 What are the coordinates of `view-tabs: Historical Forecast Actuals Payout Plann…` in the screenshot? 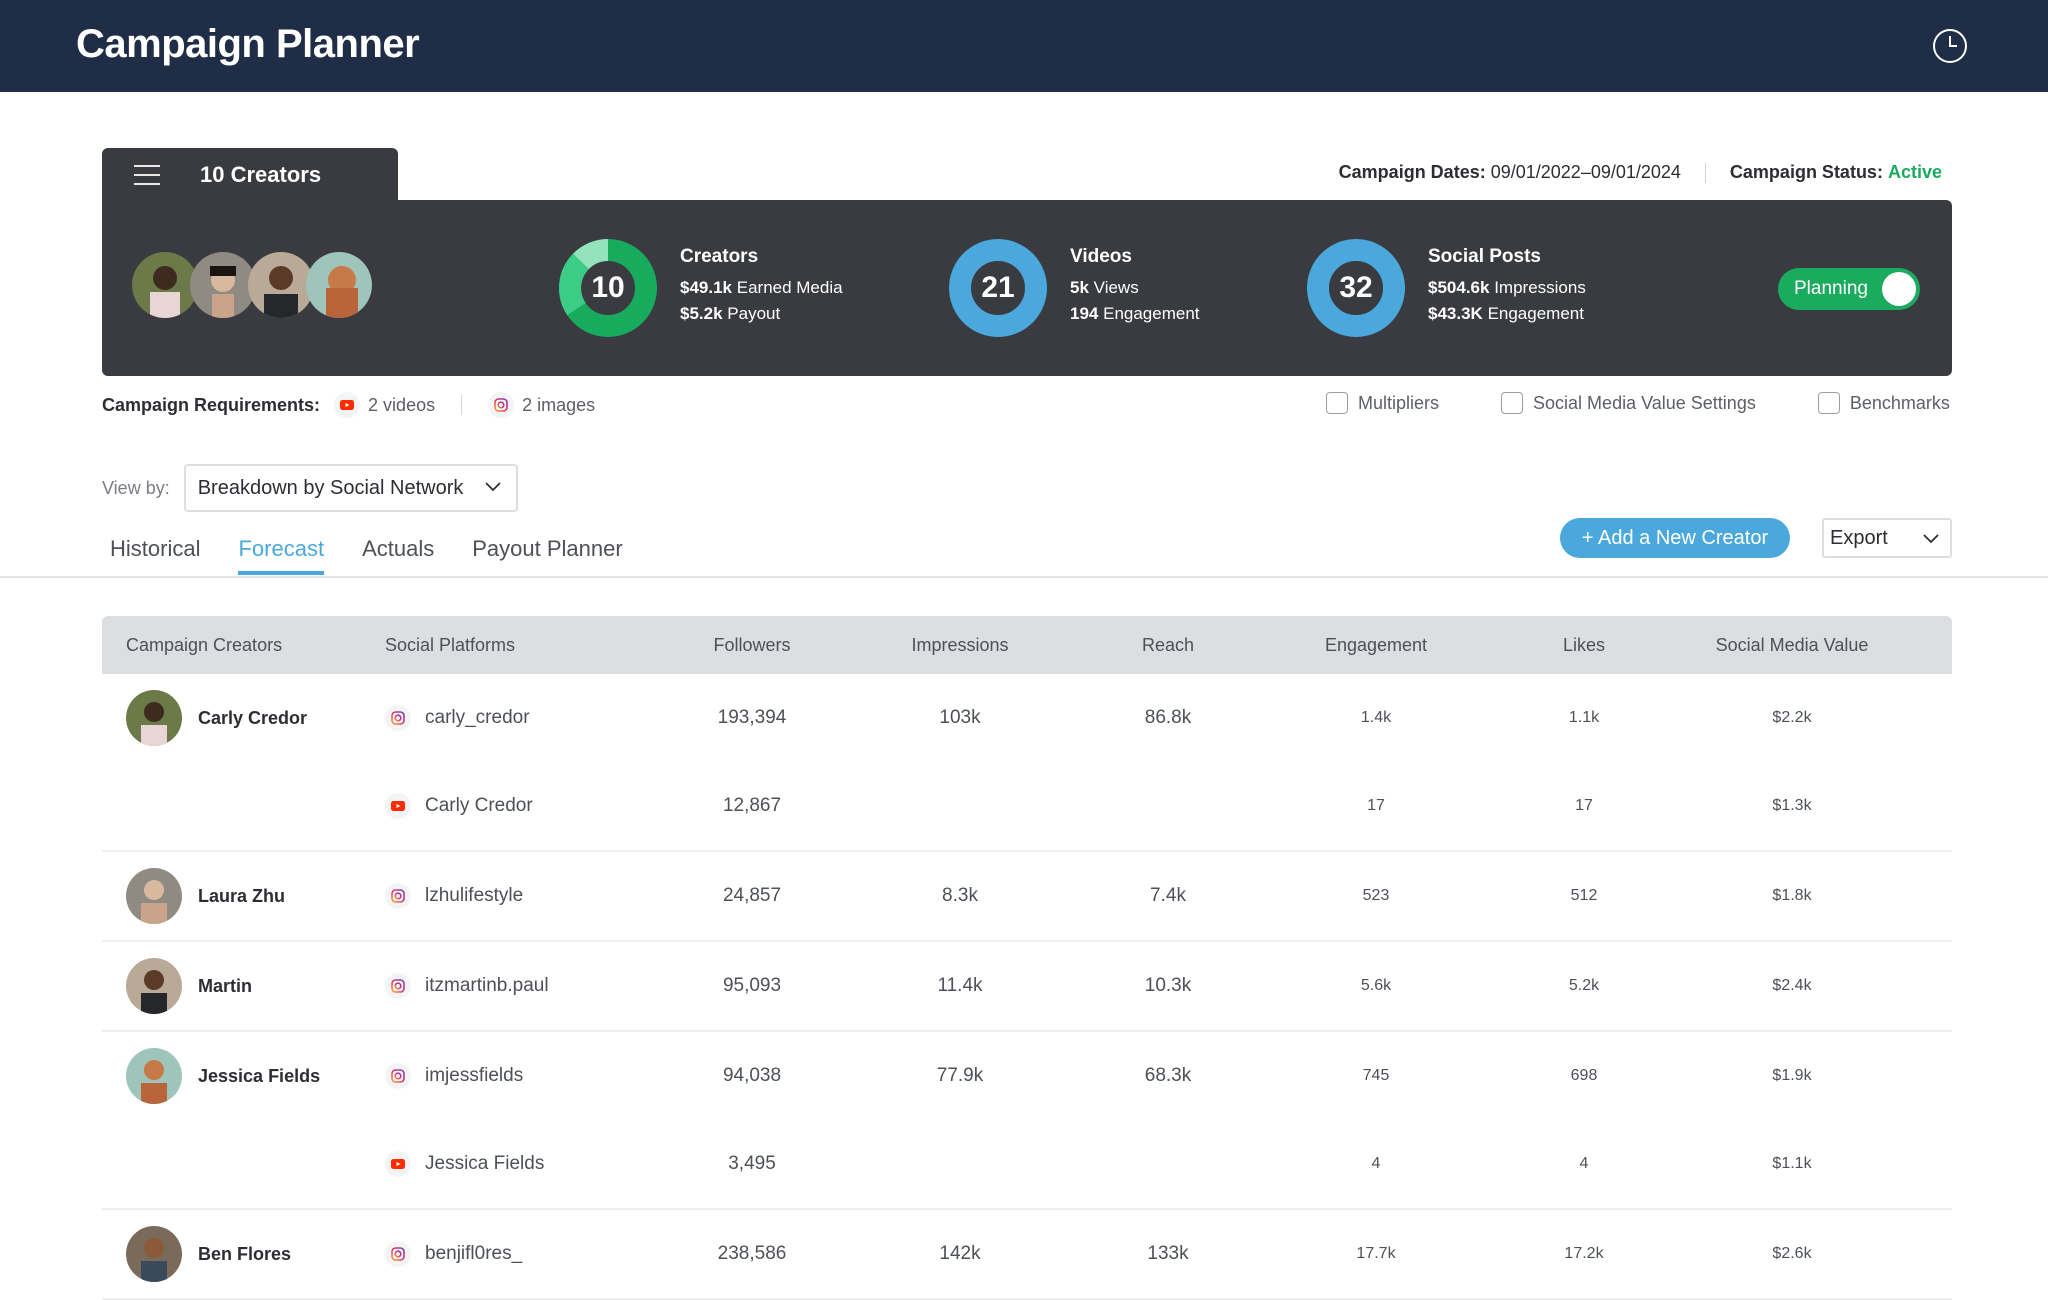 It's located at (385, 555).